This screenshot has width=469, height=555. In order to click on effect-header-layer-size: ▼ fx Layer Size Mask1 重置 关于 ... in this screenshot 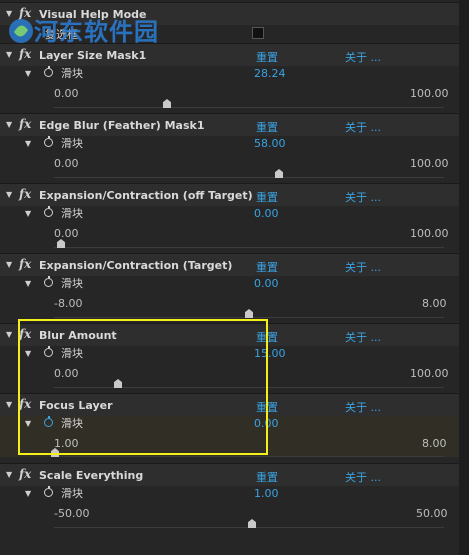, I will do `click(229, 54)`.